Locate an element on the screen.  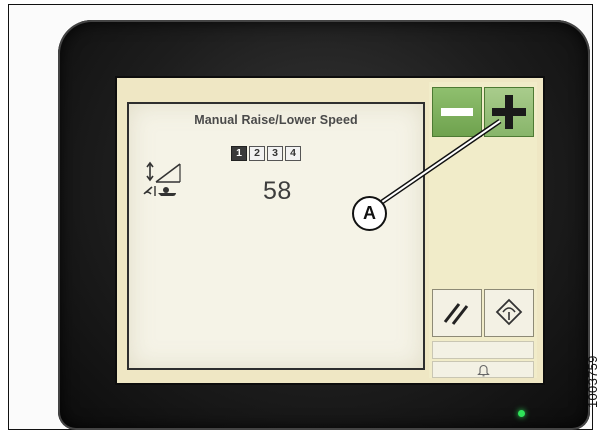
float-button is located at coordinates (457, 313).